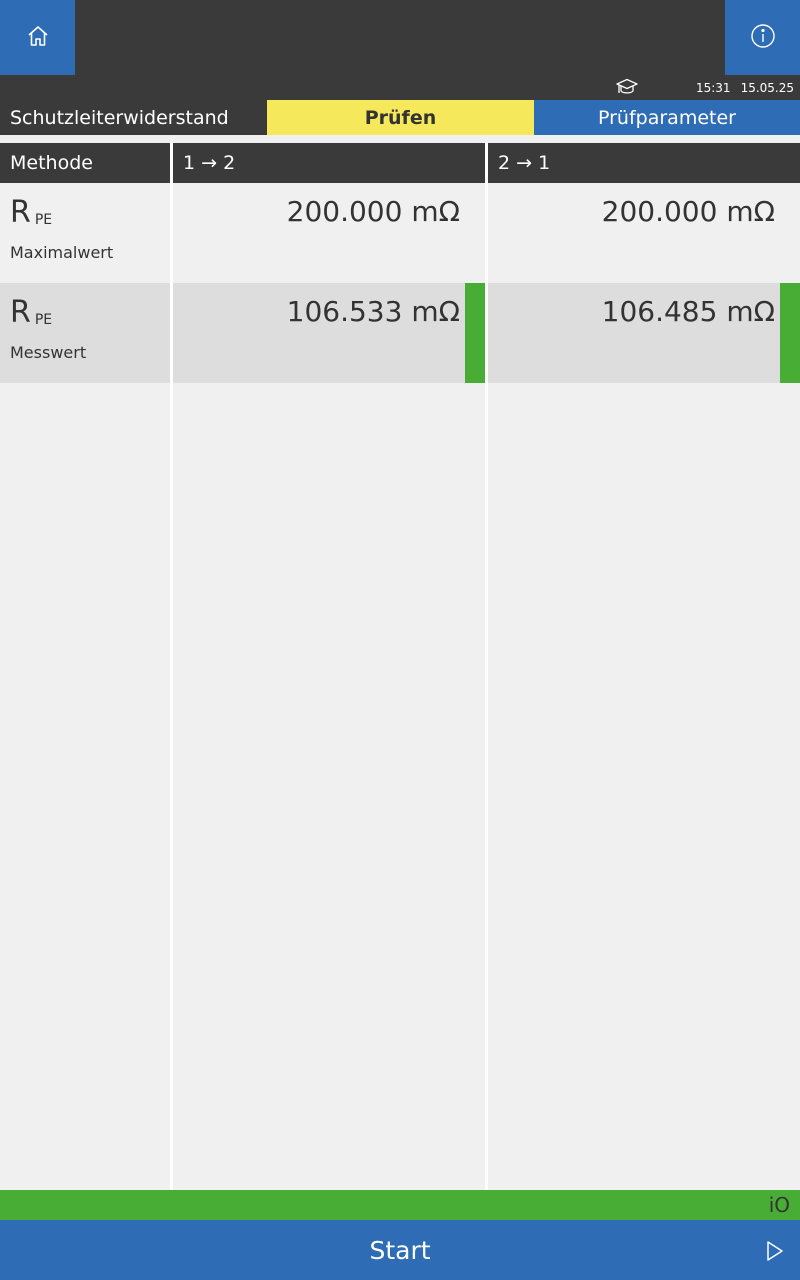 The image size is (800, 1280). I want to click on cell-max-1-2: 200.000 mΩ, so click(329, 233).